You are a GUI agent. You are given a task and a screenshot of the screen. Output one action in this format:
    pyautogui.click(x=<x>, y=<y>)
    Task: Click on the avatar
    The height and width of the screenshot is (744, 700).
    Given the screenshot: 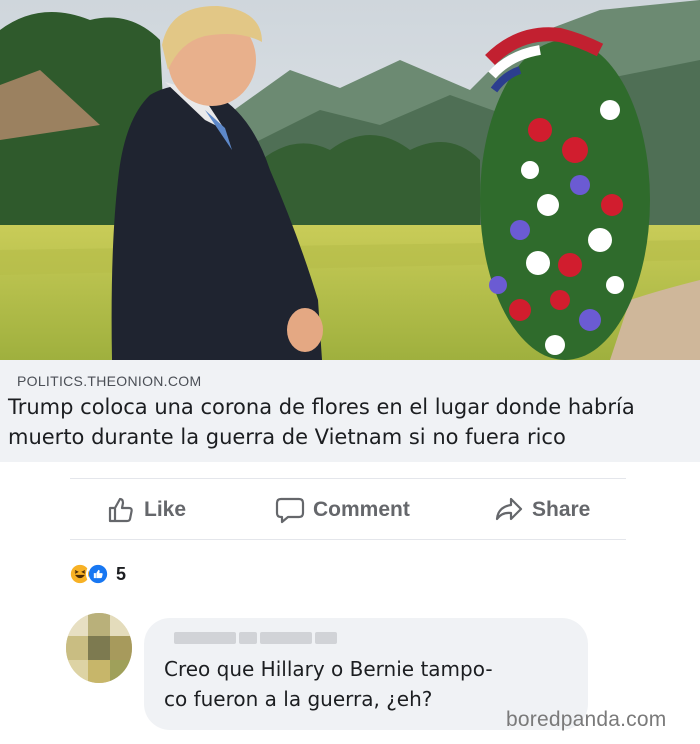 What is the action you would take?
    pyautogui.click(x=99, y=648)
    